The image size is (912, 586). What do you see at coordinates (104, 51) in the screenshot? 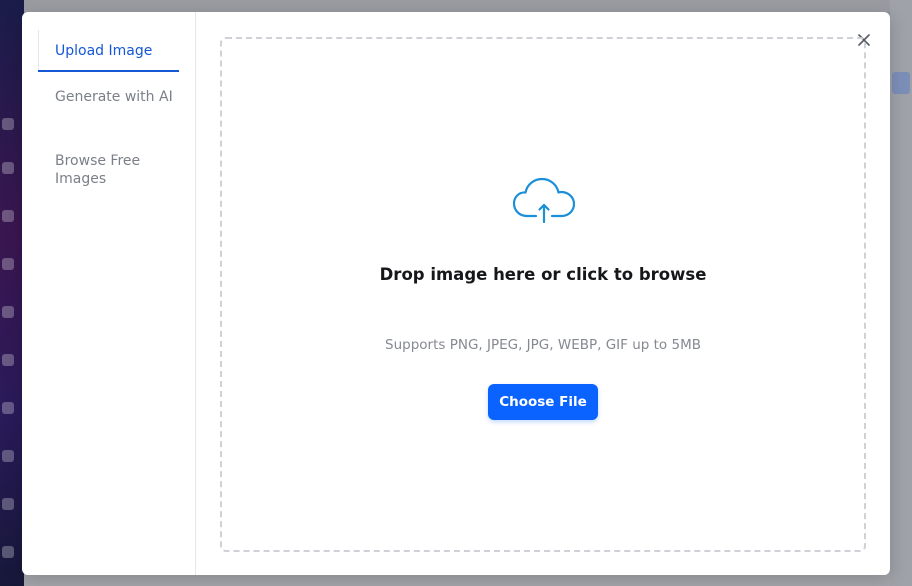
I see `tab-label: Upload Image` at bounding box center [104, 51].